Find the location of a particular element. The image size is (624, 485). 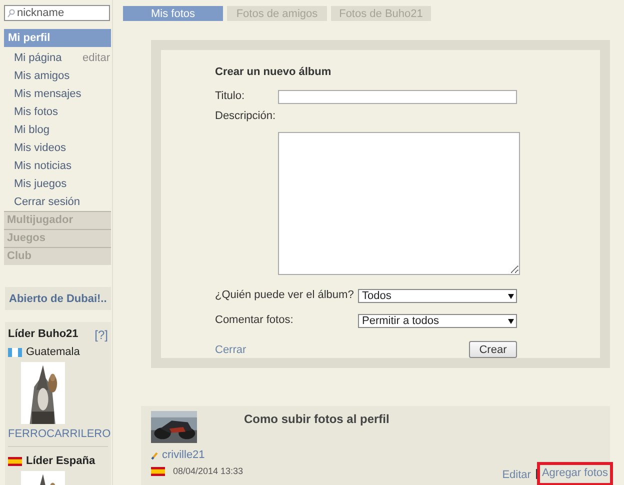

sidebar-header: Mi perfil is located at coordinates (57, 38).